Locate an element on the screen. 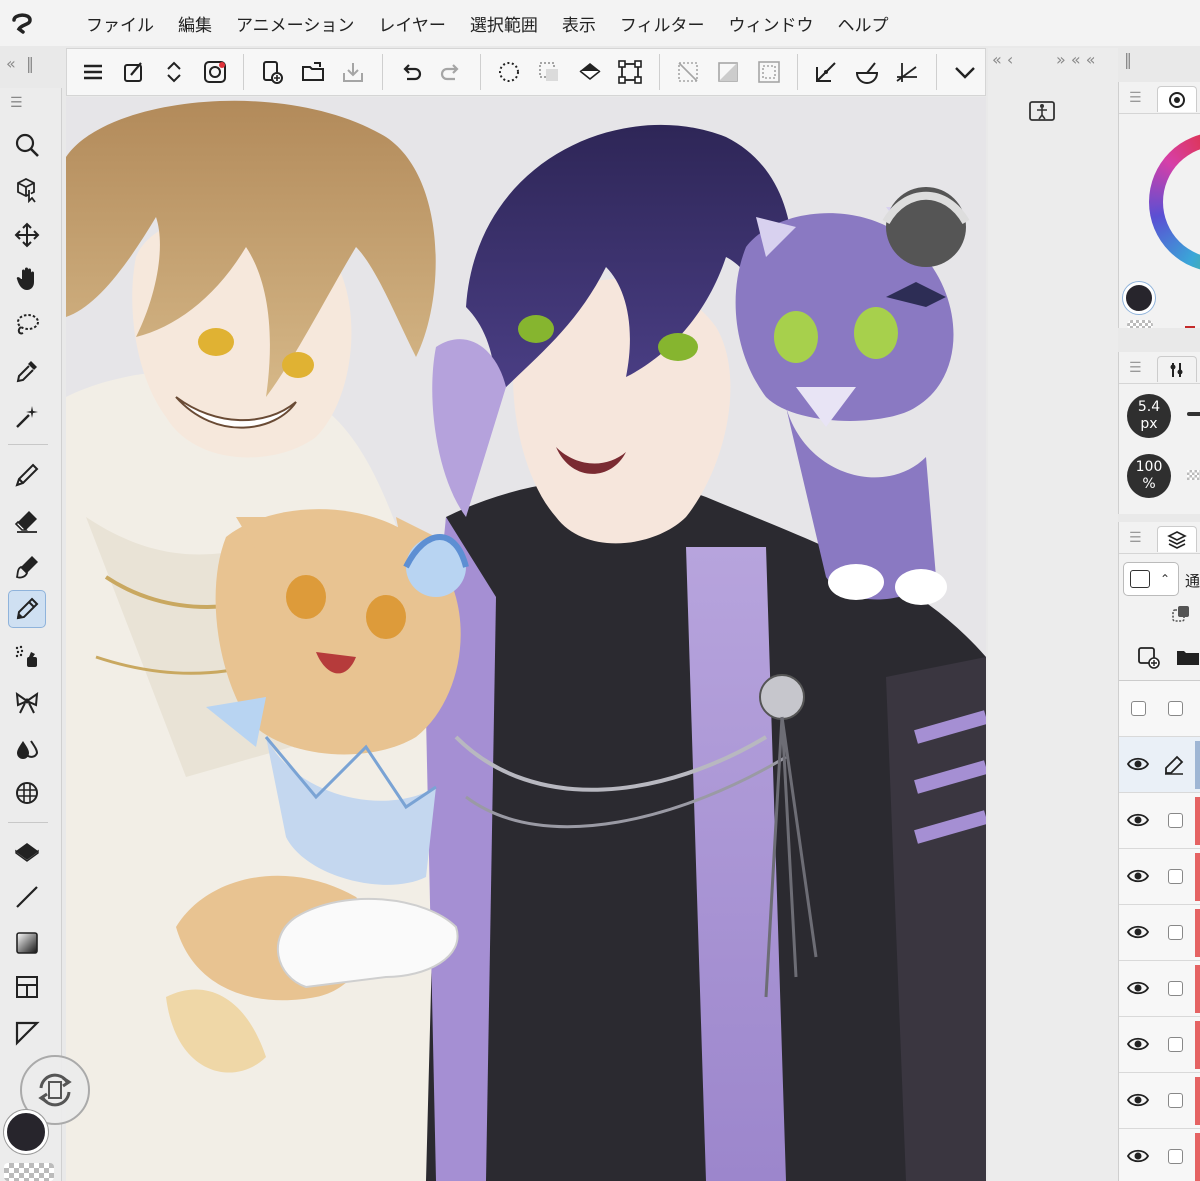 The height and width of the screenshot is (1181, 1200). copy-layer-icon is located at coordinates (1181, 614).